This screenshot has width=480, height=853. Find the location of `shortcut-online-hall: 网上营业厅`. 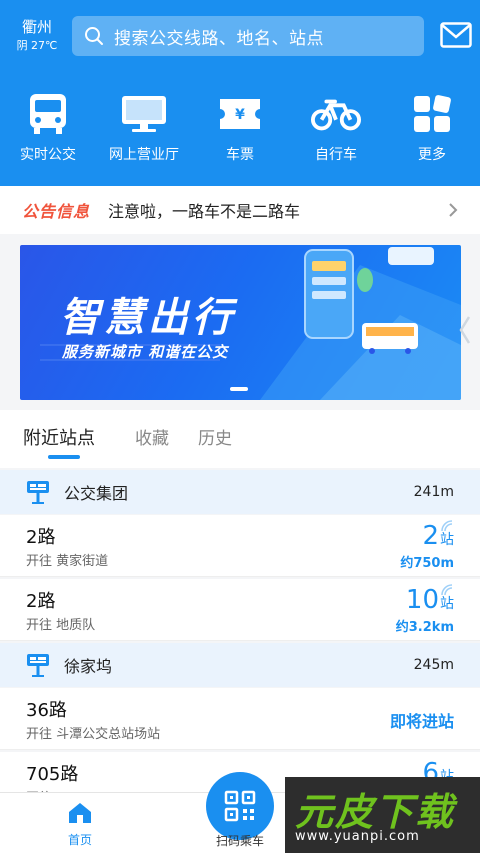

shortcut-online-hall: 网上营业厅 is located at coordinates (144, 128).